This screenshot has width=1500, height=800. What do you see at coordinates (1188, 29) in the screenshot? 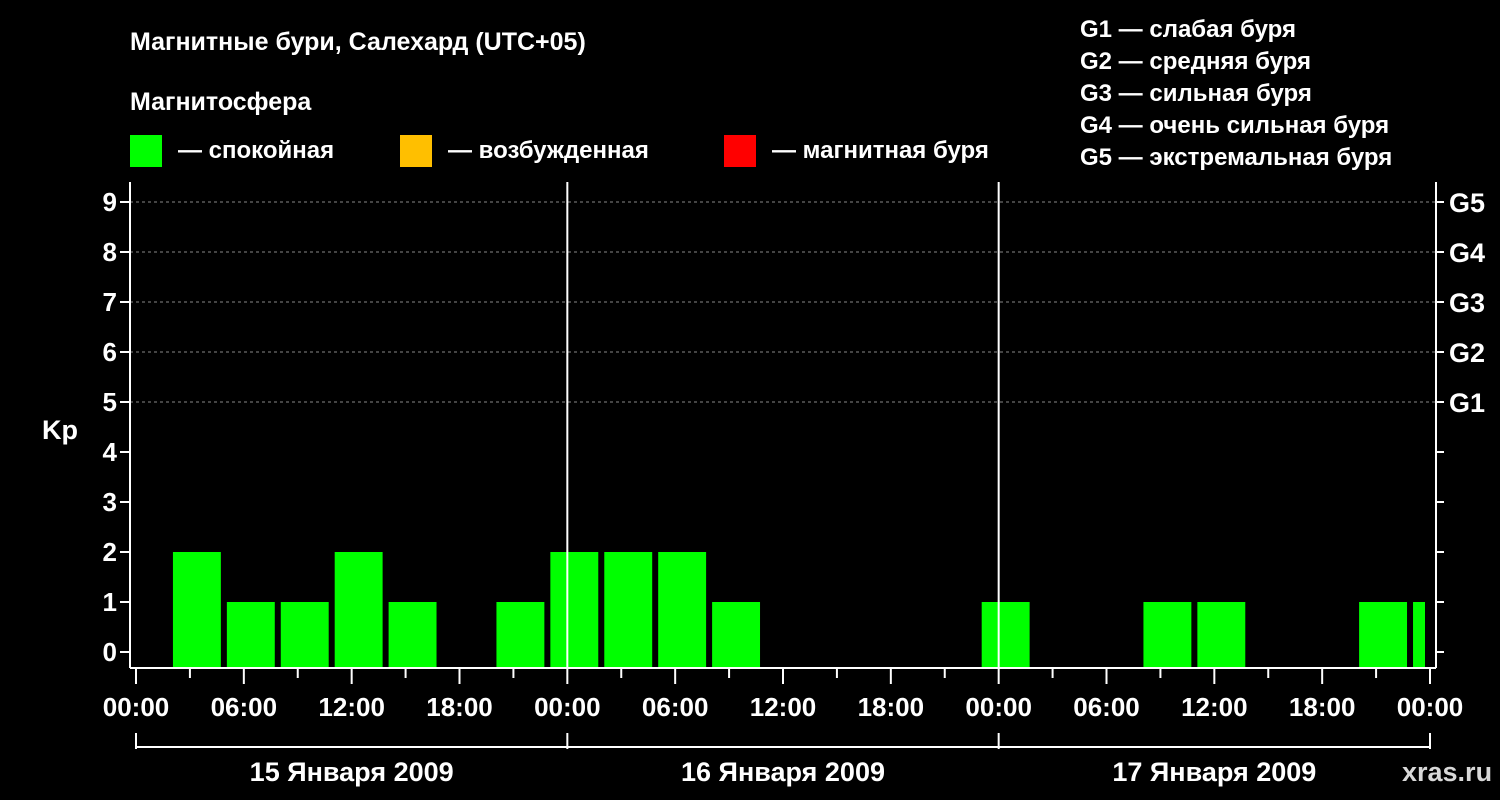
I see `g-scale-g1: G1 — слабая буря` at bounding box center [1188, 29].